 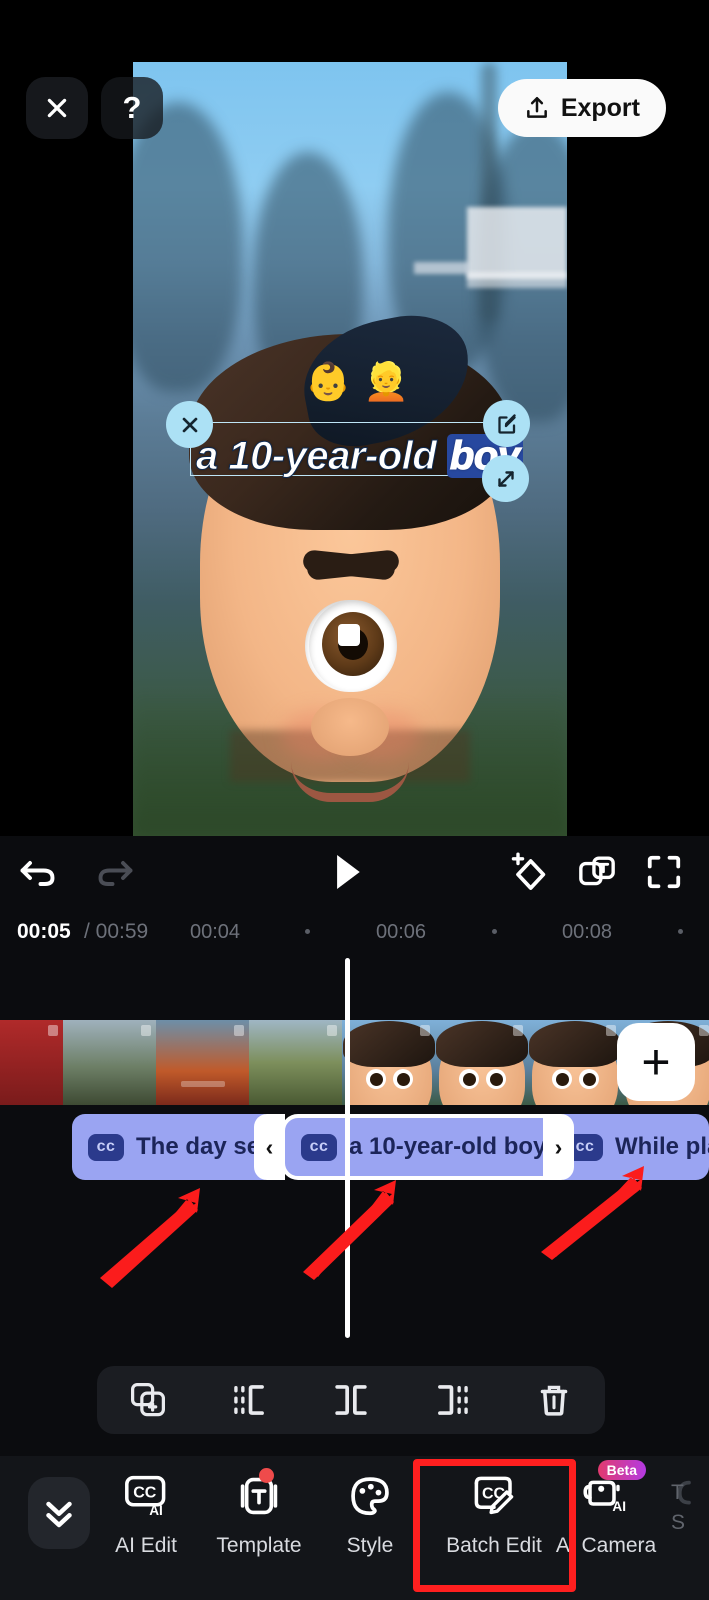 I want to click on redo-icon, so click(x=115, y=873).